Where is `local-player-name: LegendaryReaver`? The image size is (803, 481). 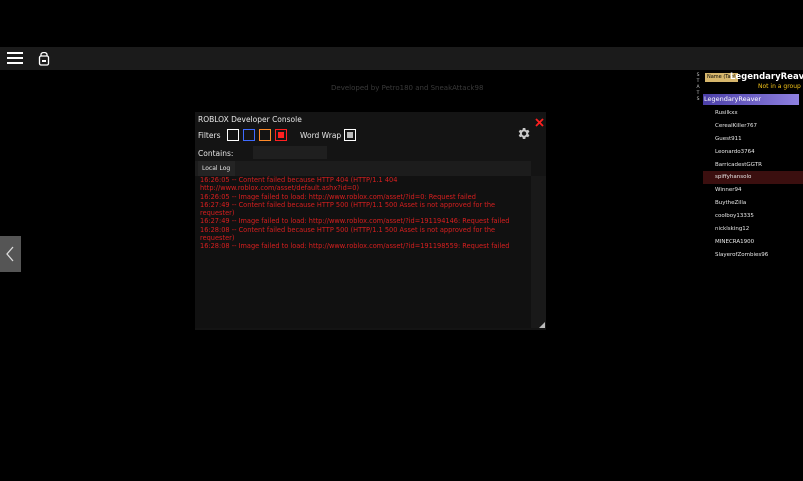 local-player-name: LegendaryReaver is located at coordinates (766, 77).